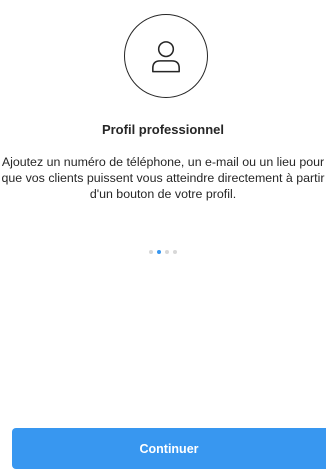 The height and width of the screenshot is (469, 326). What do you see at coordinates (163, 252) in the screenshot?
I see `pagination-dots` at bounding box center [163, 252].